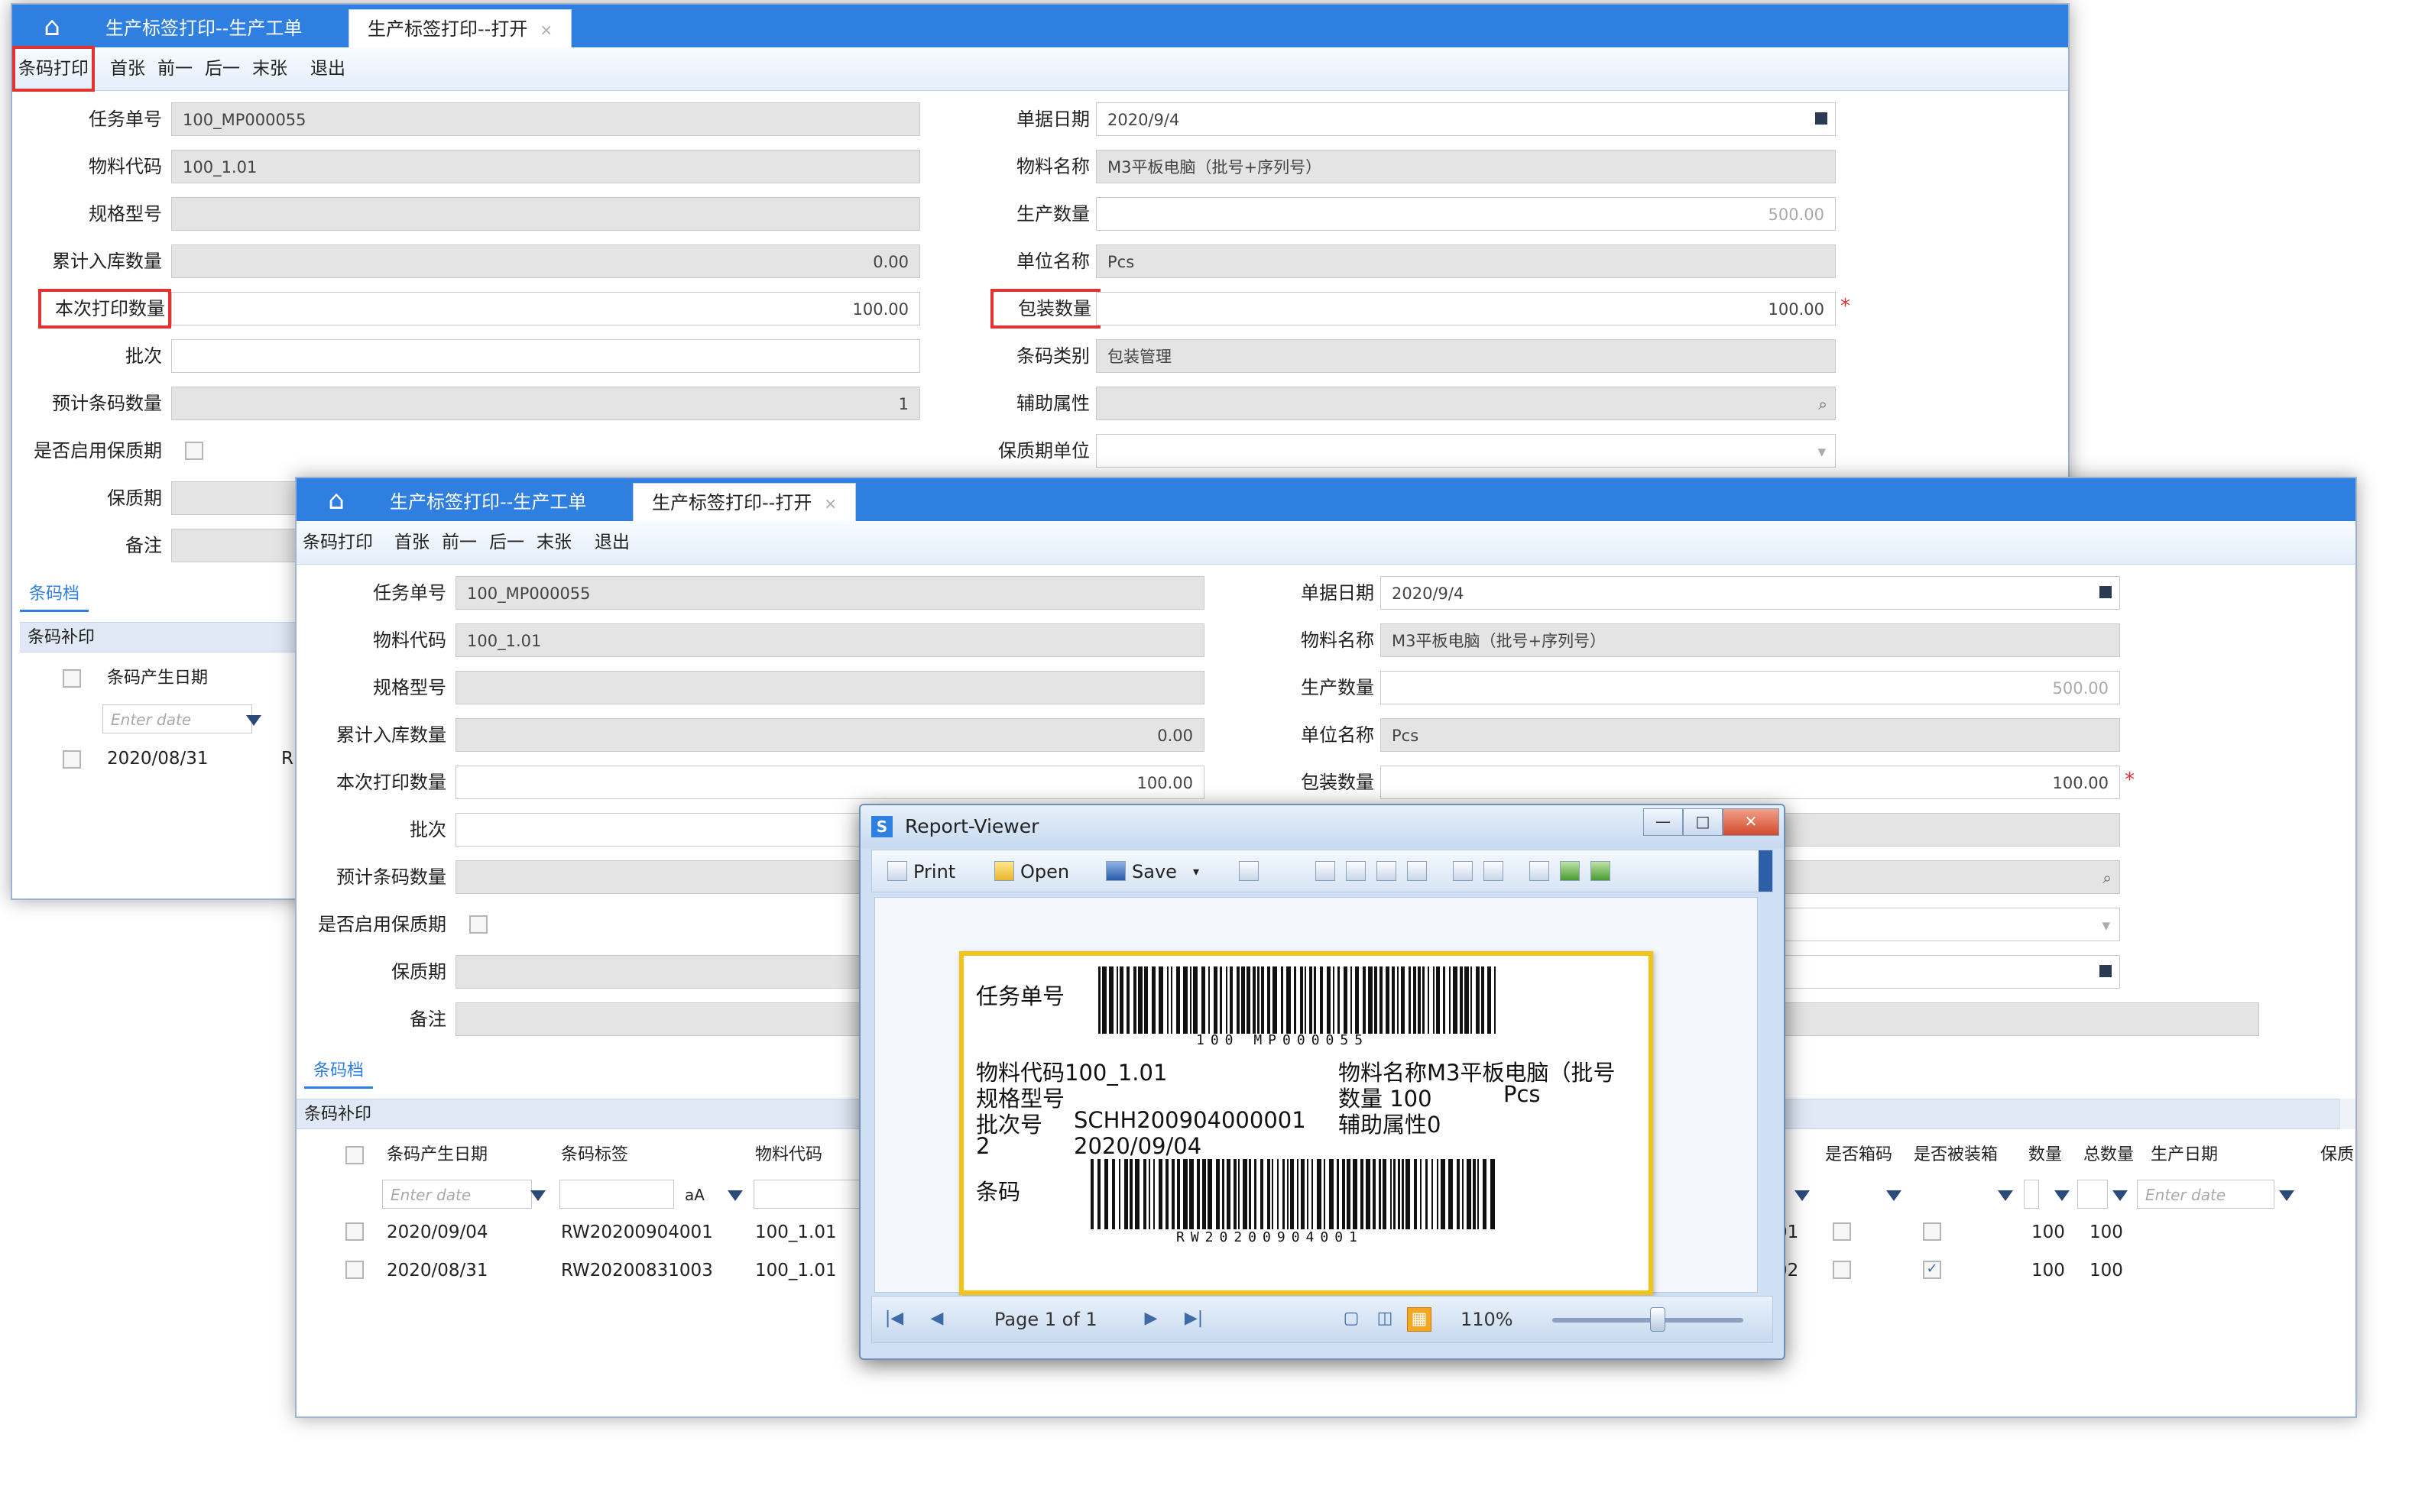 This screenshot has width=2425, height=1512. I want to click on last-page-icon: ▶|, so click(1193, 1319).